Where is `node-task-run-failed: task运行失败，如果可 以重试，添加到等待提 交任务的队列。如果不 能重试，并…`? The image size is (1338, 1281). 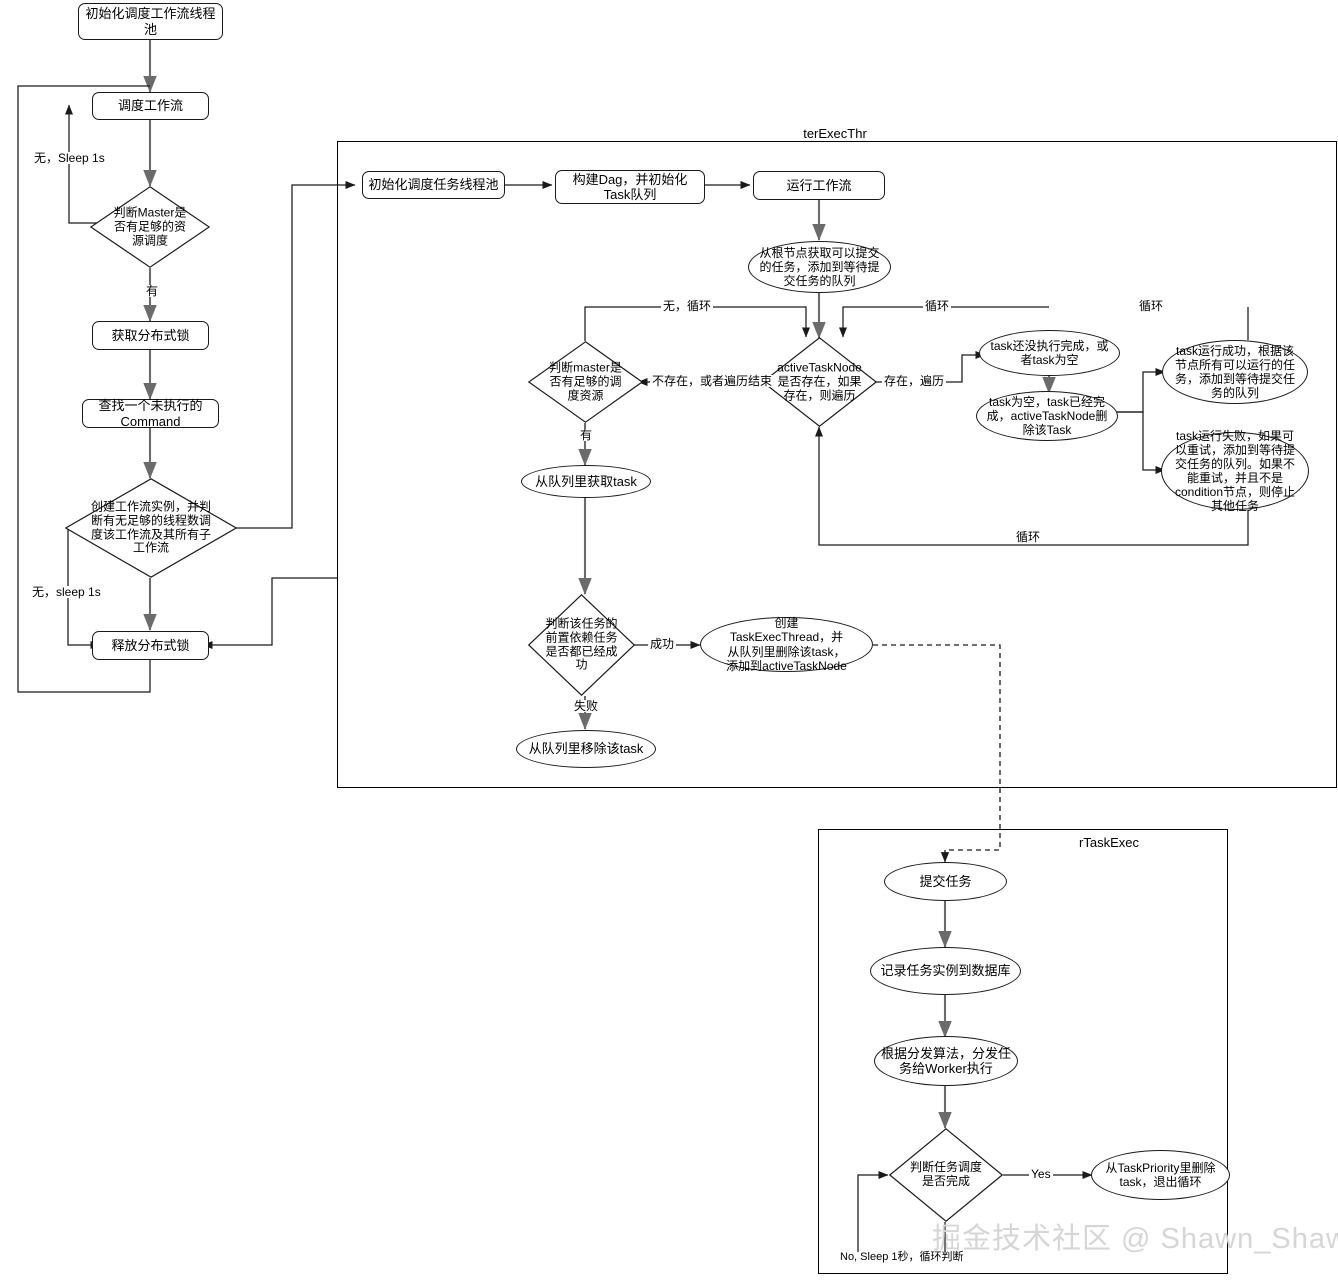
node-task-run-failed: task运行失败，如果可 以重试，添加到等待提 交任务的队列。如果不 能重试，并… is located at coordinates (1235, 471).